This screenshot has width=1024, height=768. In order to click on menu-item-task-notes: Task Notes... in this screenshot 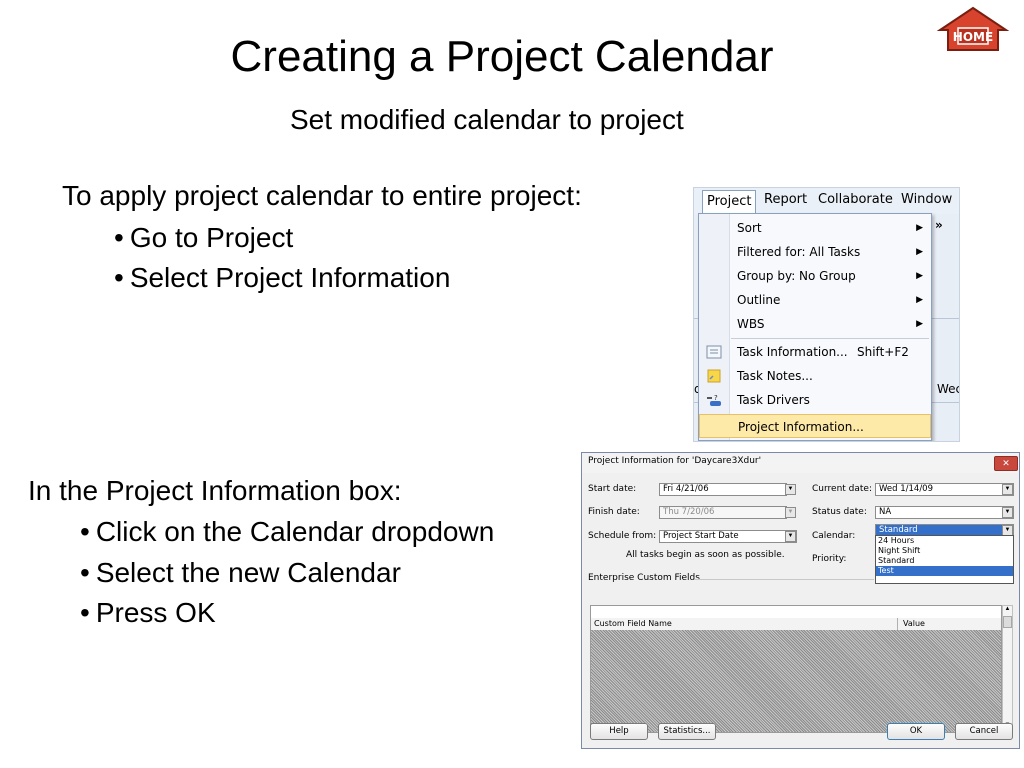, I will do `click(815, 376)`.